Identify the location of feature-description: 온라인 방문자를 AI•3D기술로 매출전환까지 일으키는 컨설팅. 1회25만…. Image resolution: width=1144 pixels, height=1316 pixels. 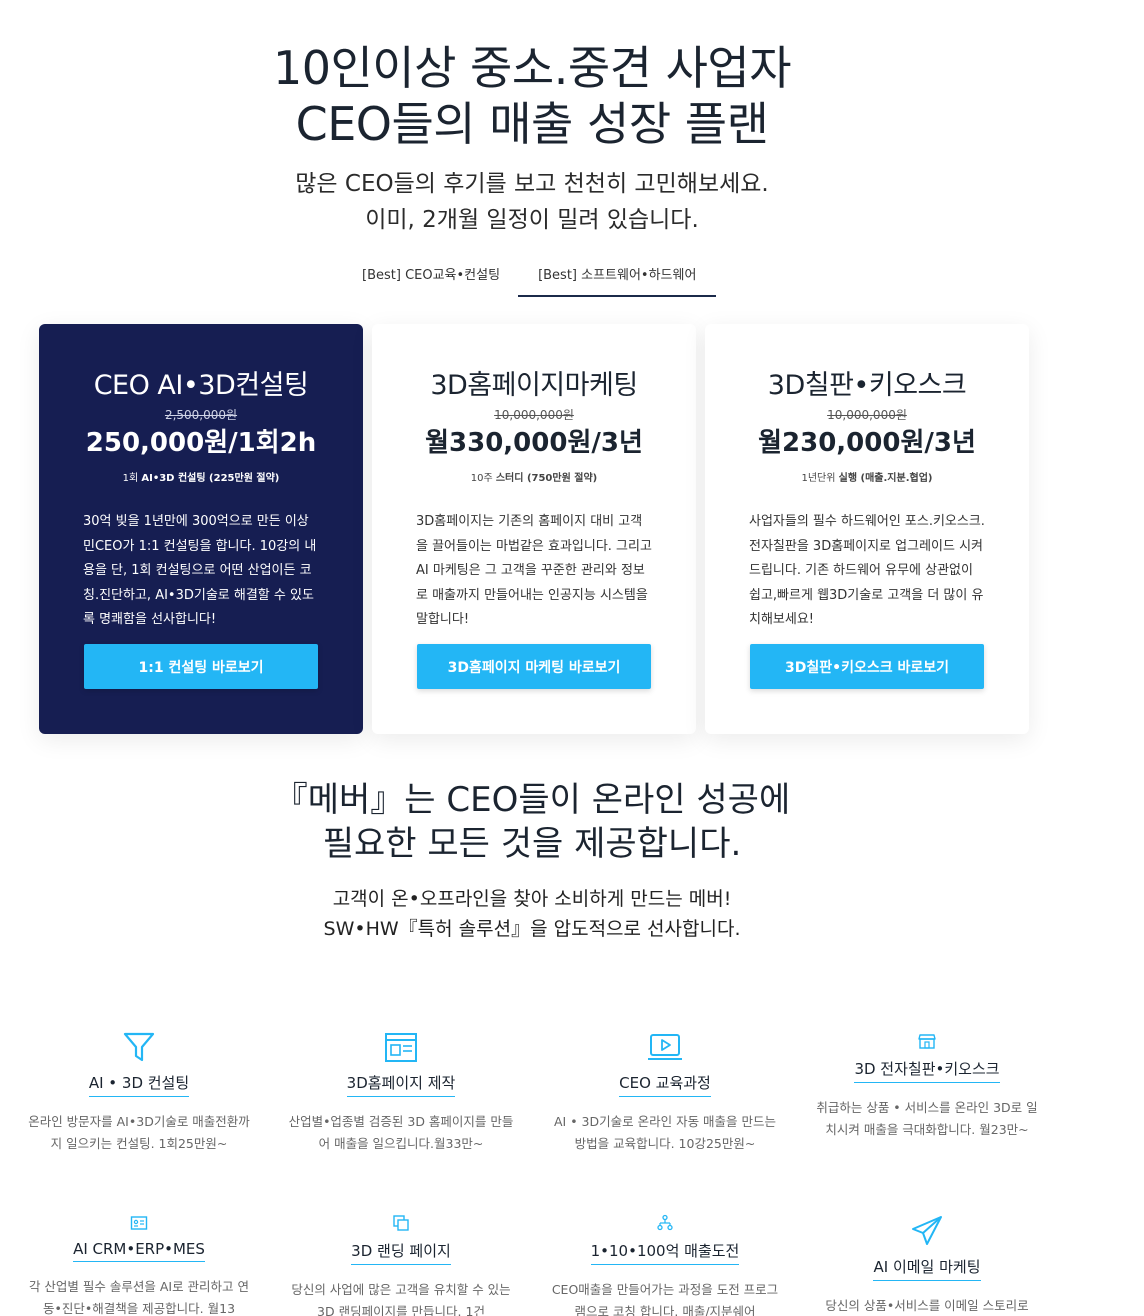
(139, 1132).